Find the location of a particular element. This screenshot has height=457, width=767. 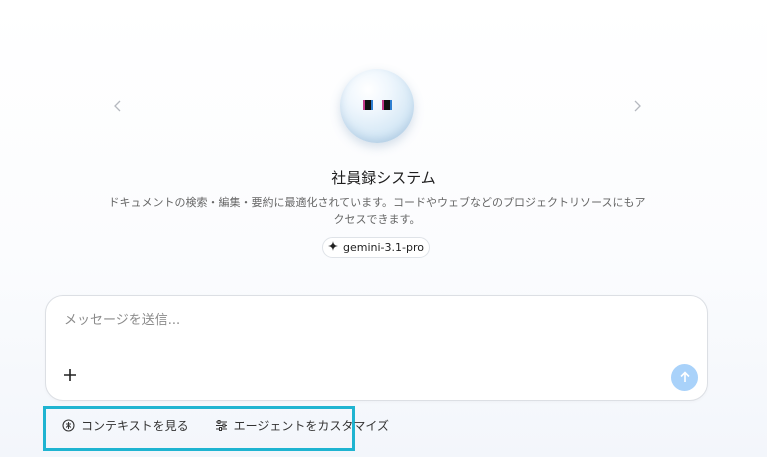

view-context-button: コンテキストを見る is located at coordinates (125, 425).